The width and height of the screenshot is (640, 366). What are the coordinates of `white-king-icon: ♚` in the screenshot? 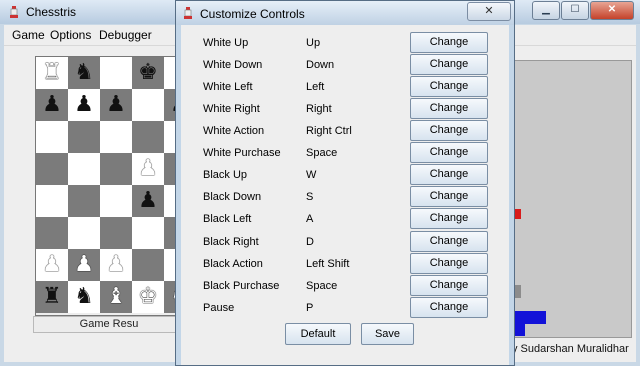 It's located at (148, 296).